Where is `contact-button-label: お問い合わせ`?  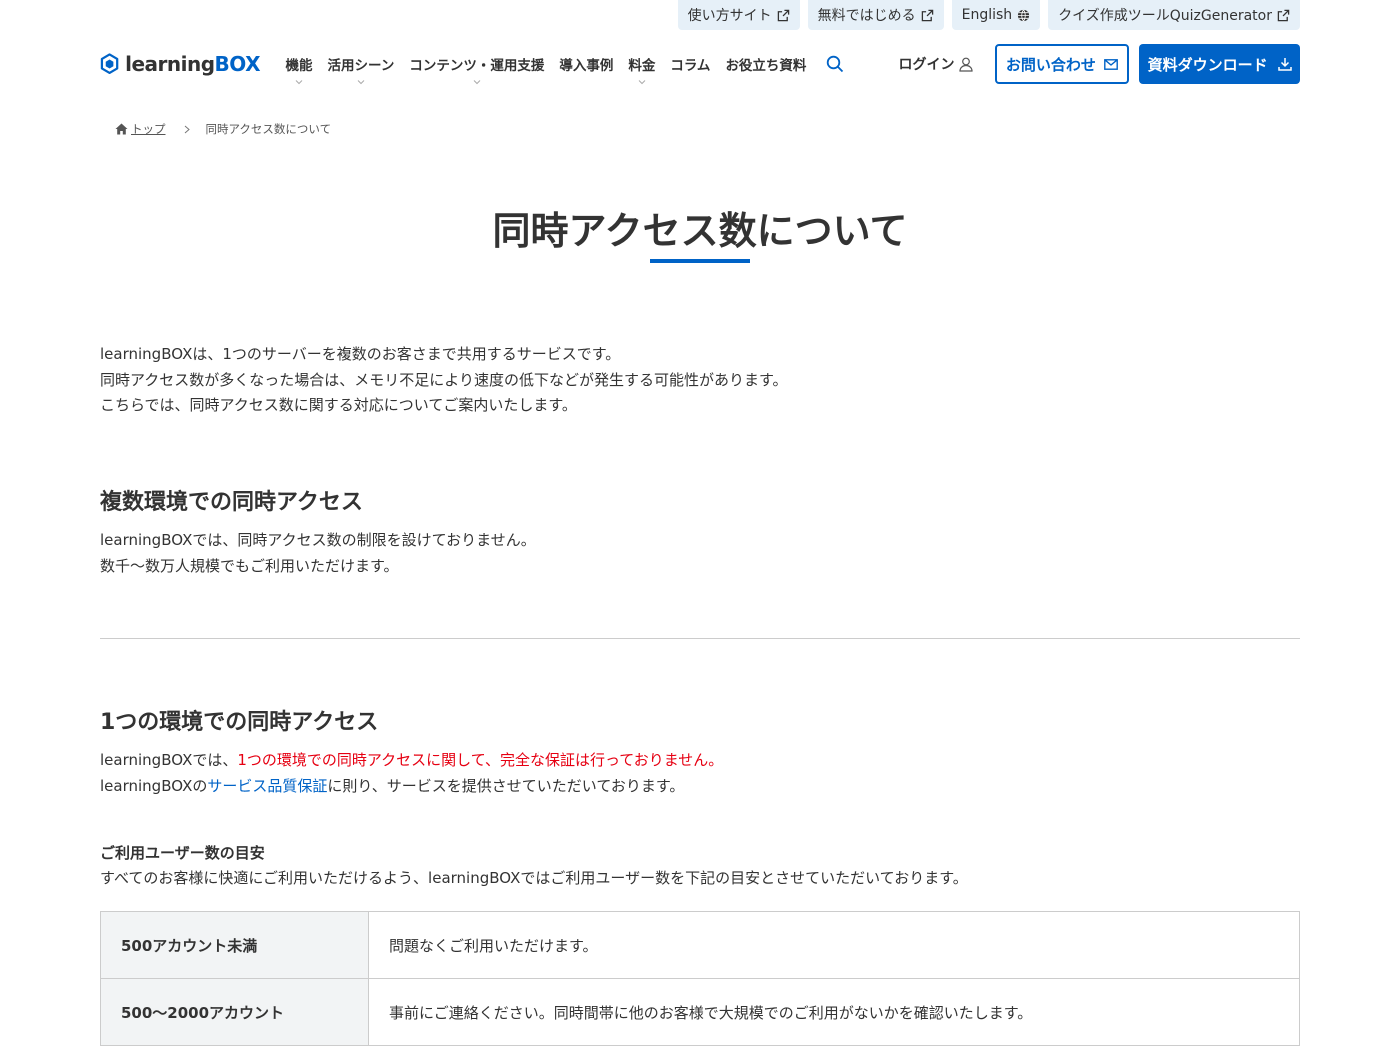
contact-button-label: お問い合わせ is located at coordinates (1050, 64).